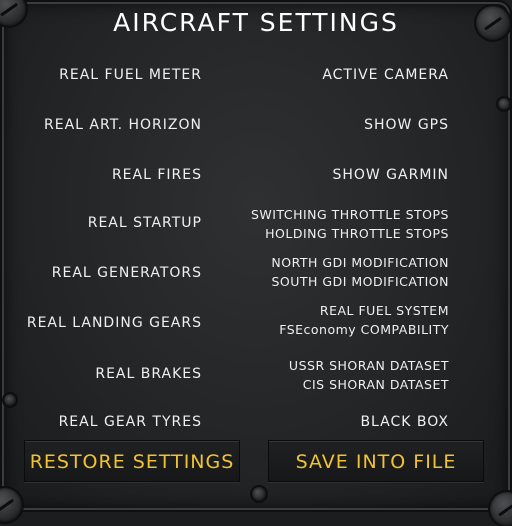 The width and height of the screenshot is (512, 526). What do you see at coordinates (406, 125) in the screenshot?
I see `toggle-show-gps: SHOW GPS` at bounding box center [406, 125].